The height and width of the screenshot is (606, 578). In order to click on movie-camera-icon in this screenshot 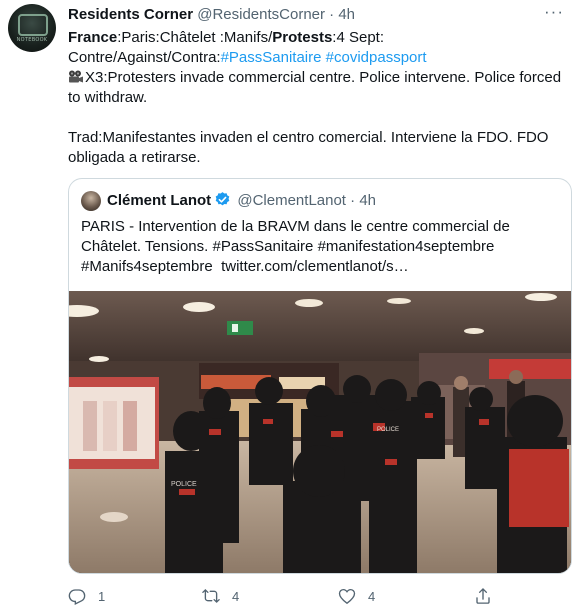, I will do `click(76, 76)`.